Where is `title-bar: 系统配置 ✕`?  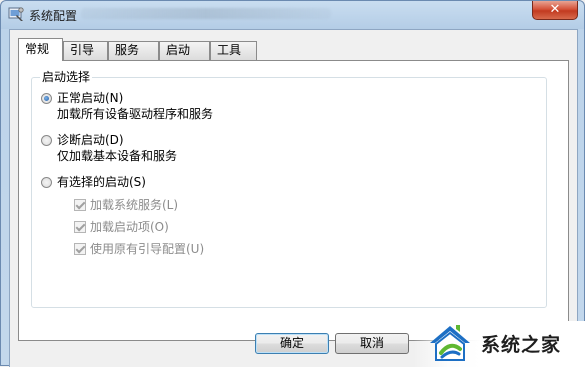
title-bar: 系统配置 ✕ is located at coordinates (292, 14).